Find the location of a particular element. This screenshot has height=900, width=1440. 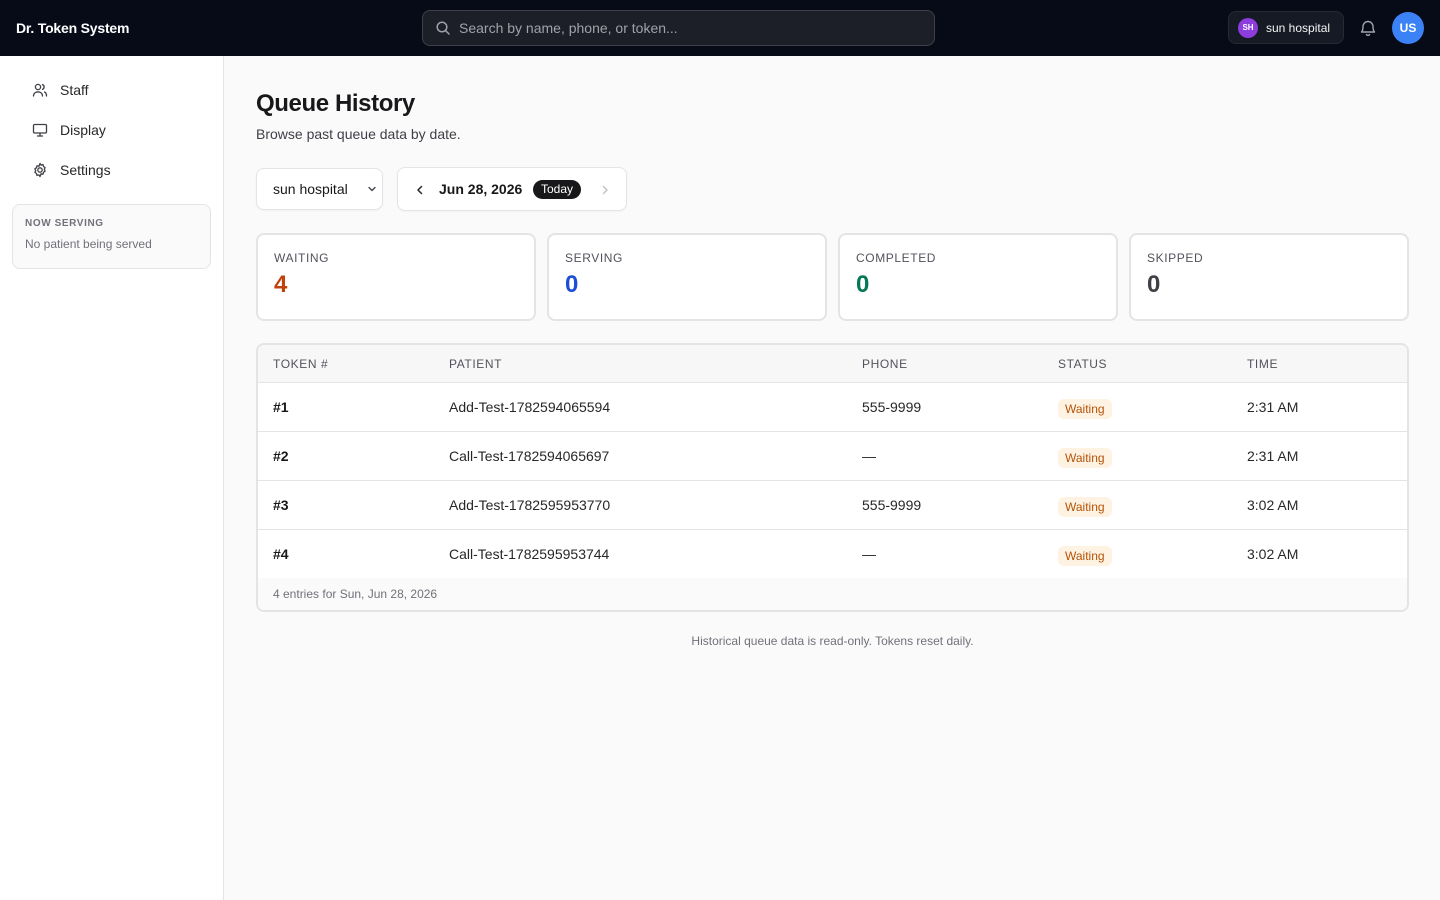

sidebar-item-label: Staff is located at coordinates (74, 90).